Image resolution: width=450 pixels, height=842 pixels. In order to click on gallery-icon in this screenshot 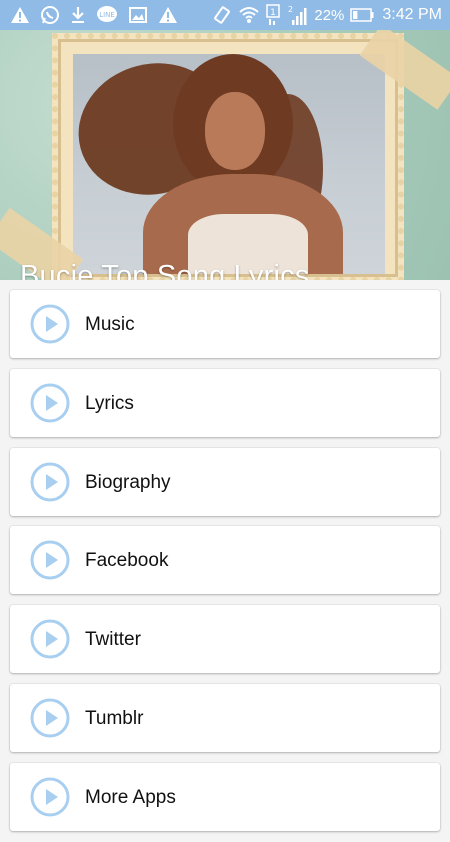, I will do `click(138, 15)`.